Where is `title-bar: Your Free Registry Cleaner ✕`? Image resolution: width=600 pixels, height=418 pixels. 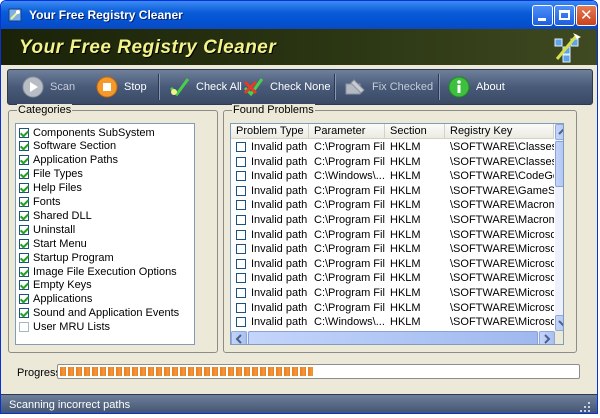 title-bar: Your Free Registry Cleaner ✕ is located at coordinates (299, 15).